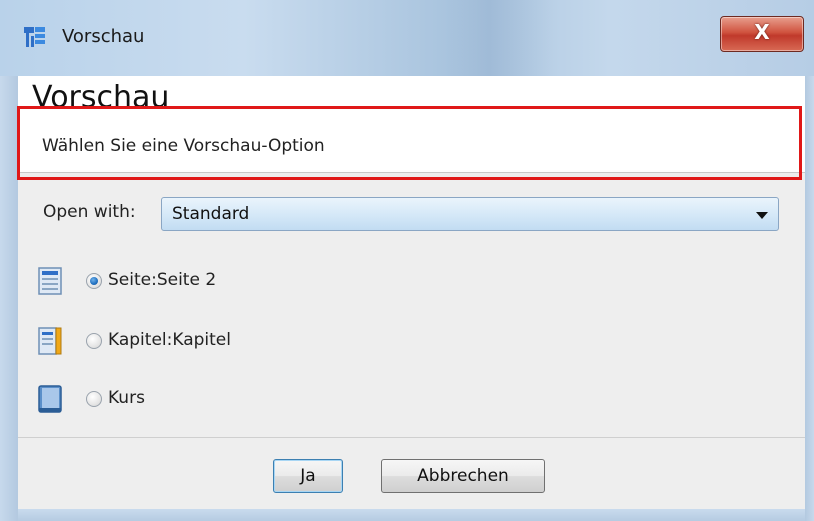 Image resolution: width=814 pixels, height=521 pixels. Describe the element at coordinates (94, 399) in the screenshot. I see `option-course-radio` at that location.